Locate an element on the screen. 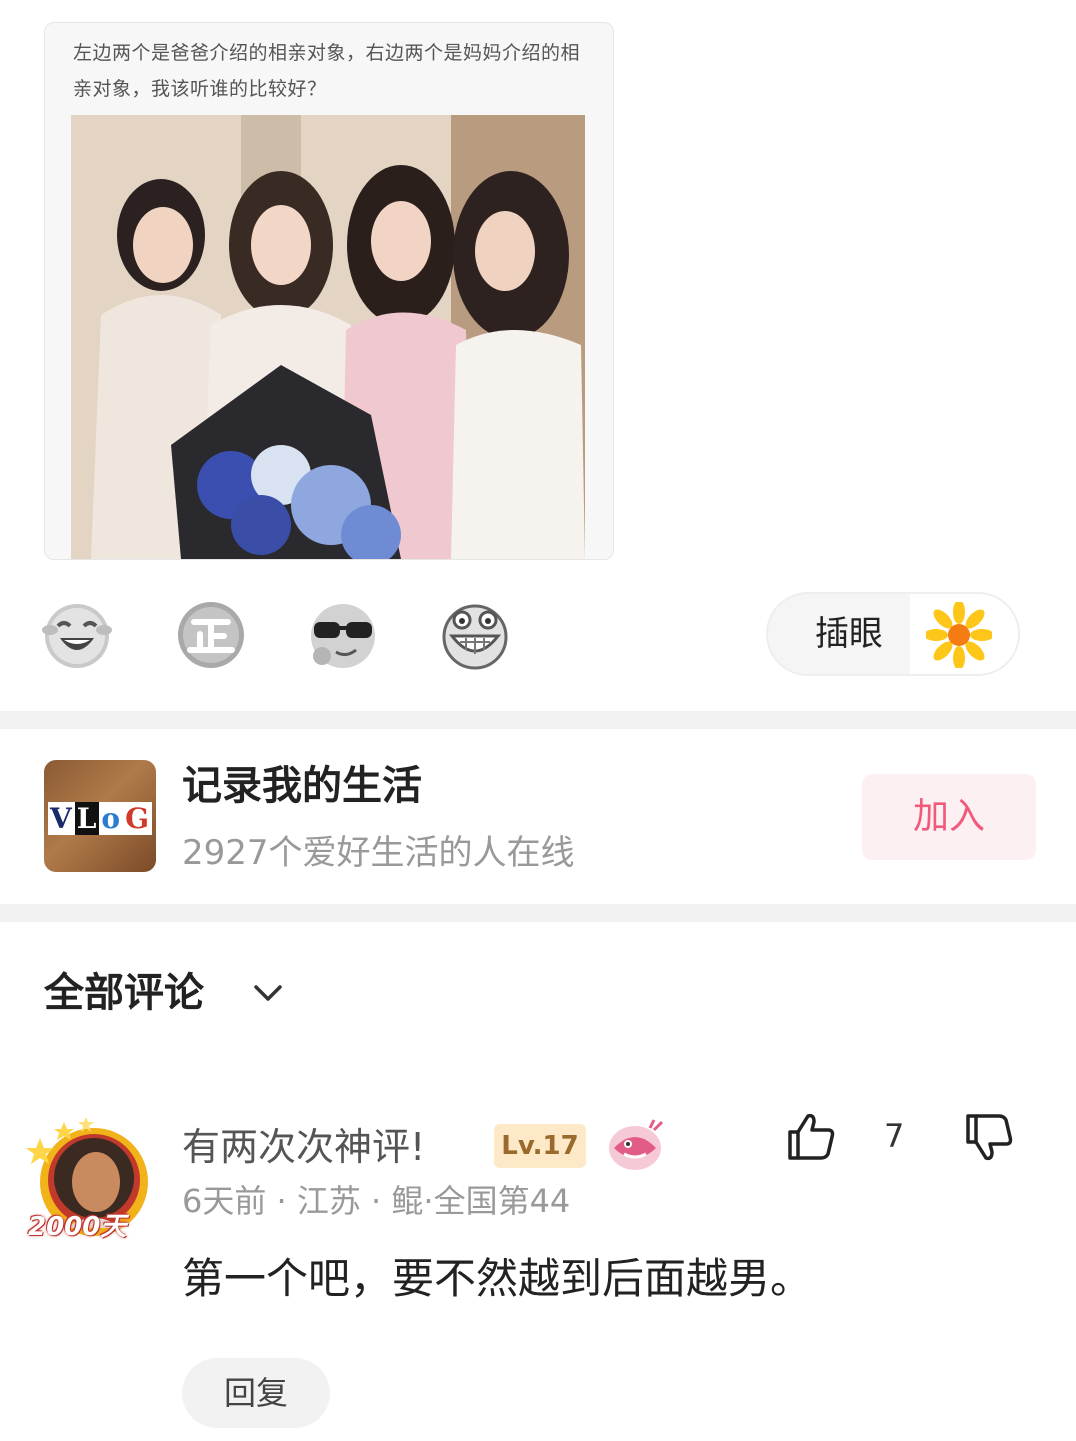 Image resolution: width=1076 pixels, height=1441 pixels. post-image-caption: 左边两个是爸爸介绍的相亲对象，右边两个是妈妈介绍的相亲对象，我该听谁的比较好？ is located at coordinates (327, 71).